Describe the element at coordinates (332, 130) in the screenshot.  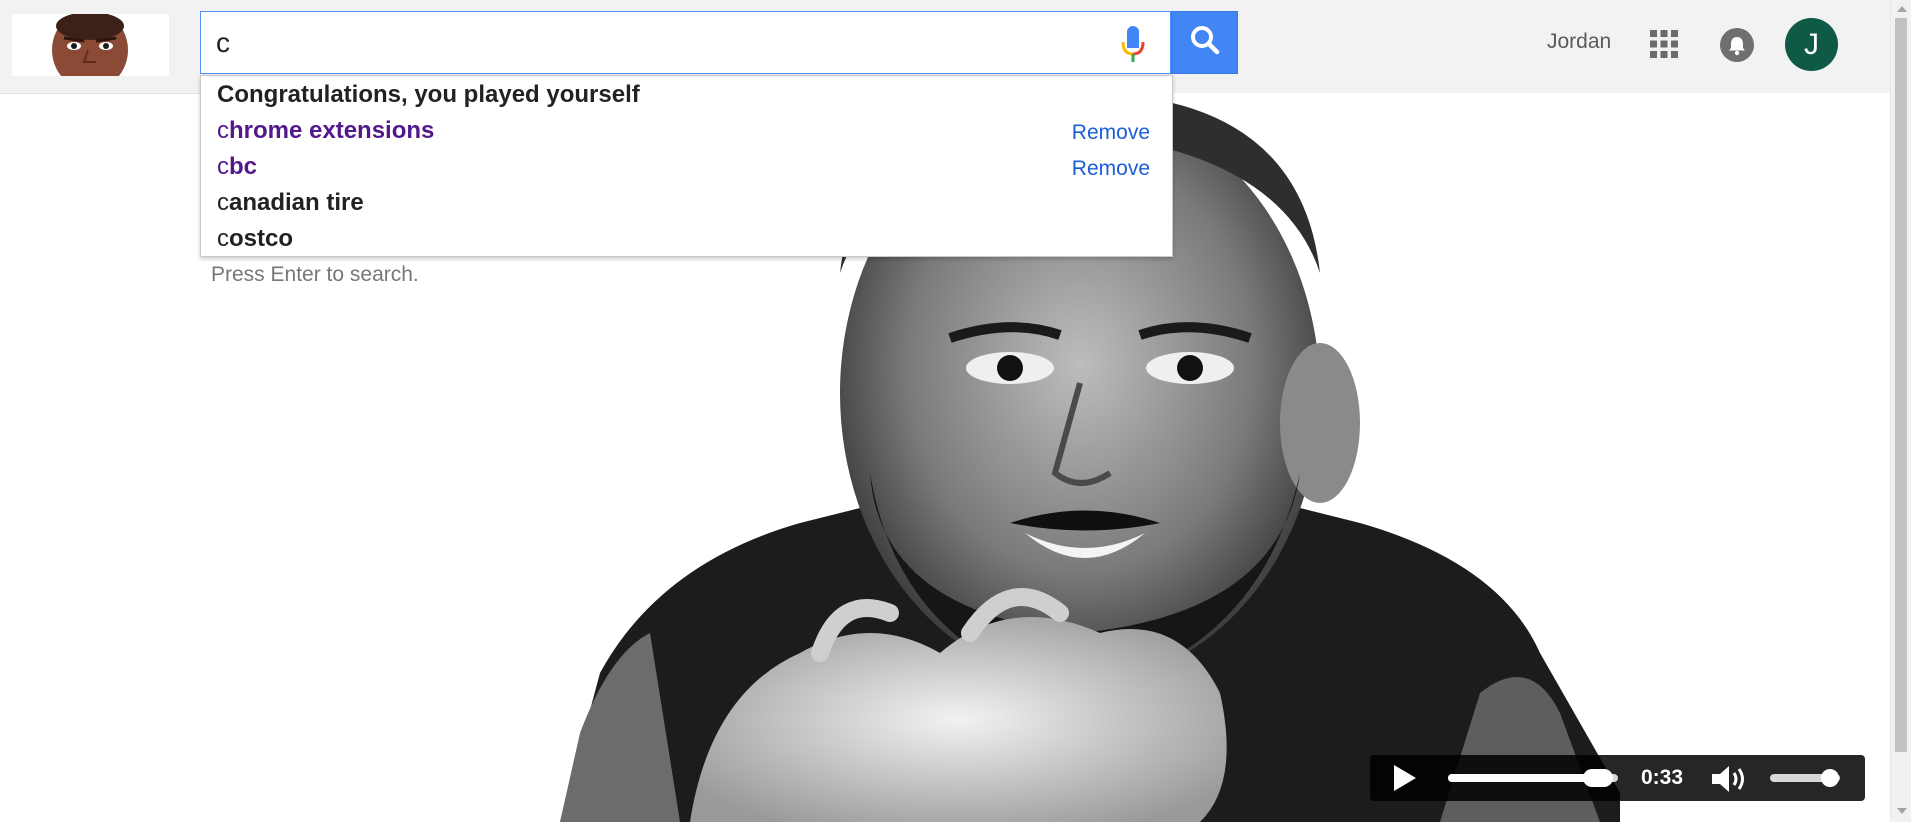
I see `suggestion-completion: hrome extensions` at that location.